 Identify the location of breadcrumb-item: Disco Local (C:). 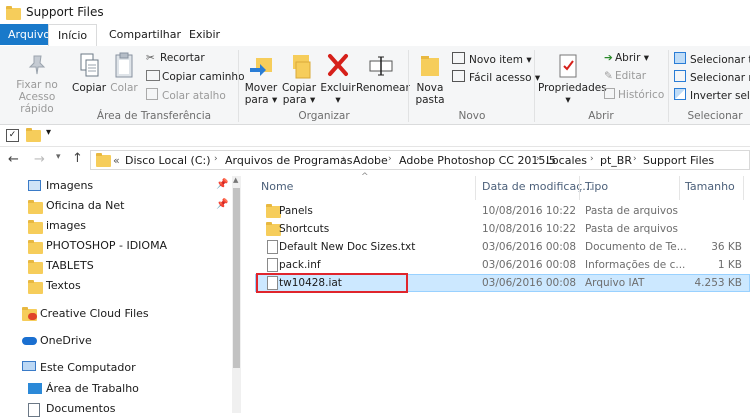
(168, 160).